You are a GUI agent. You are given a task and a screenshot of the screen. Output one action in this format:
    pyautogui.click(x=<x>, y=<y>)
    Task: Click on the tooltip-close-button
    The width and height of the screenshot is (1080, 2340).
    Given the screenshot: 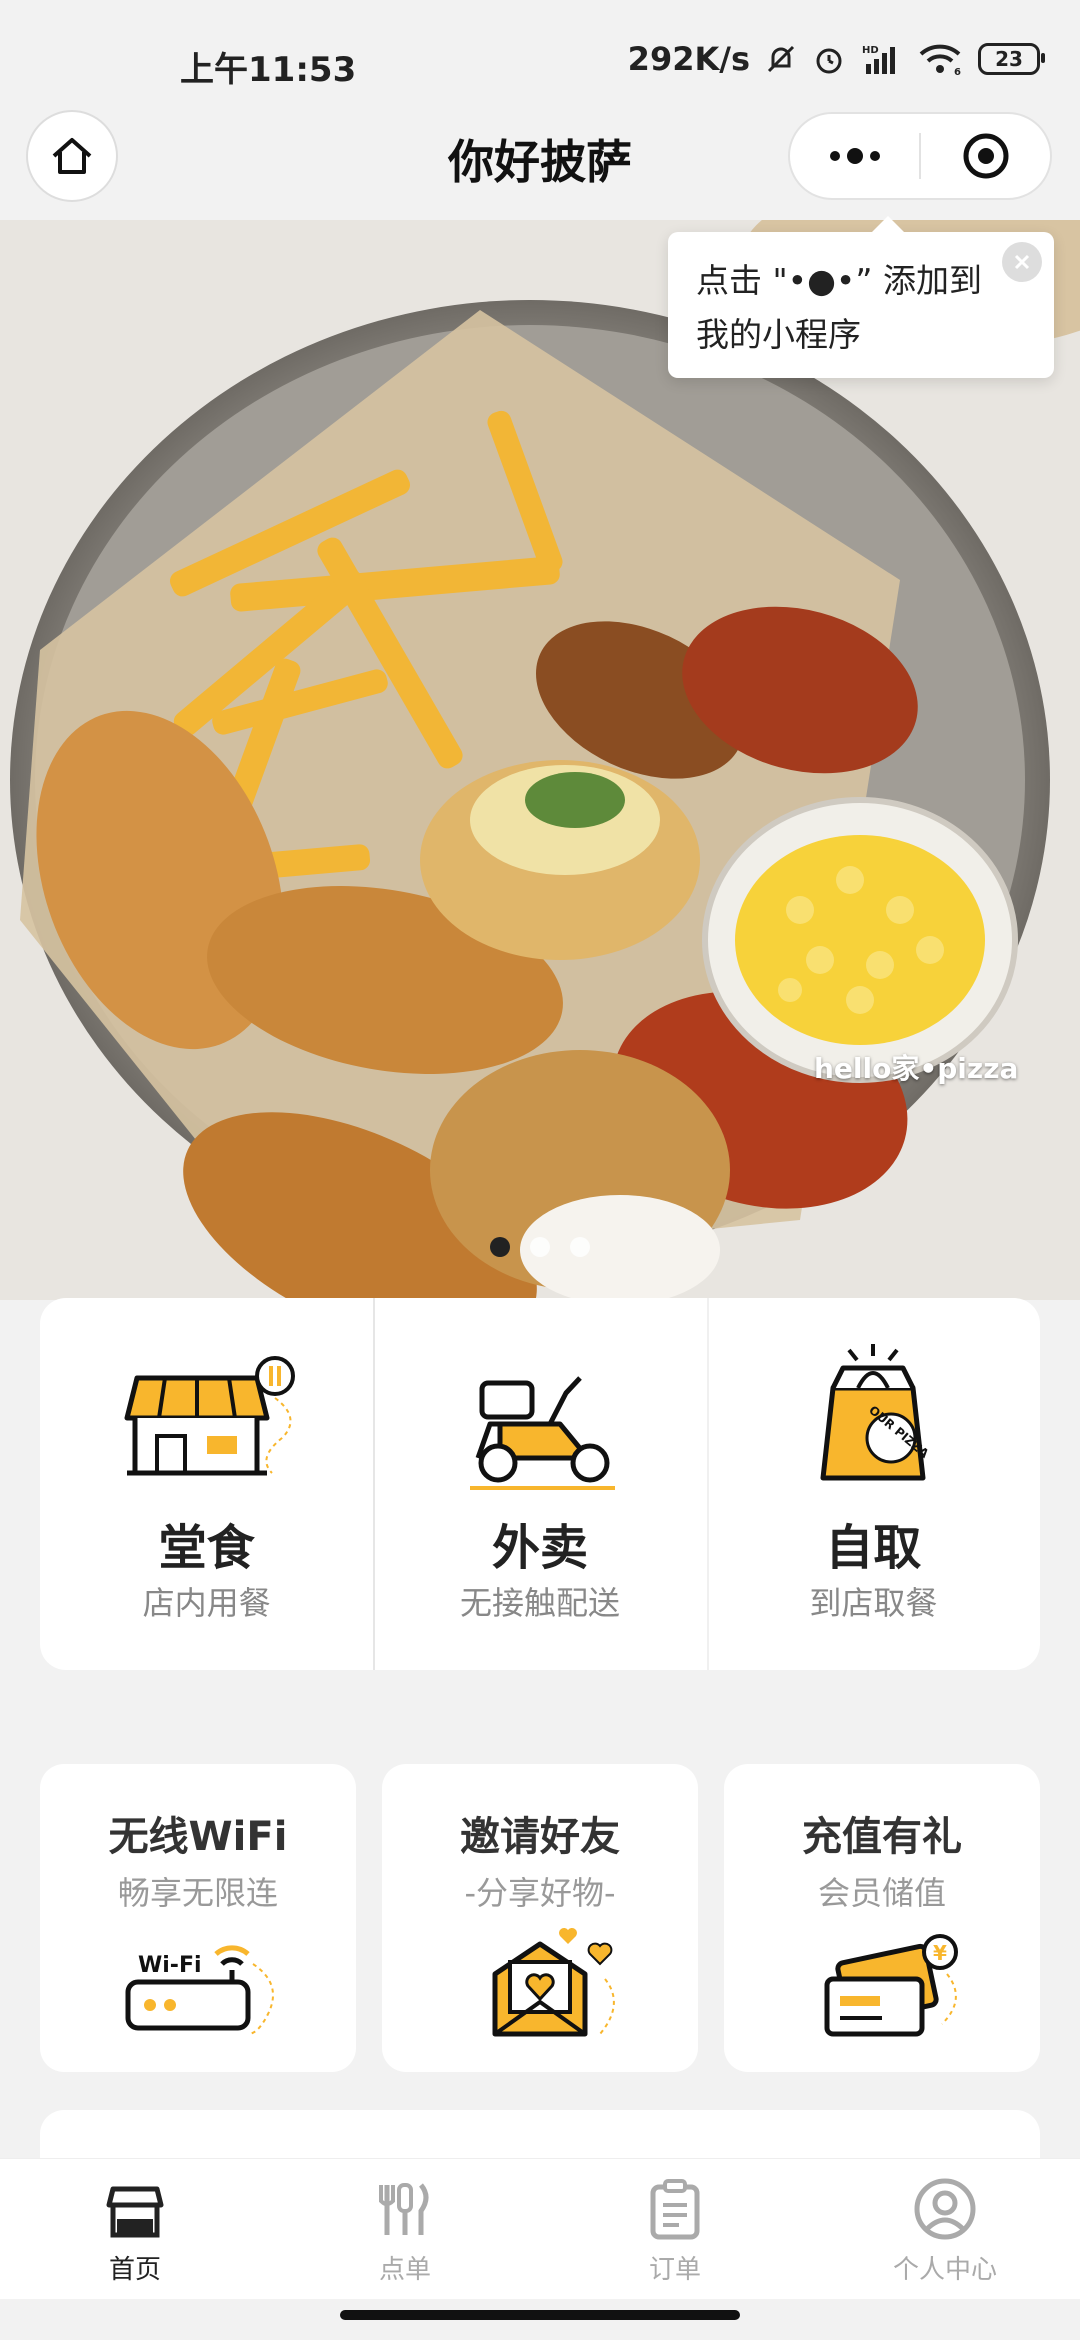 What is the action you would take?
    pyautogui.click(x=1022, y=262)
    